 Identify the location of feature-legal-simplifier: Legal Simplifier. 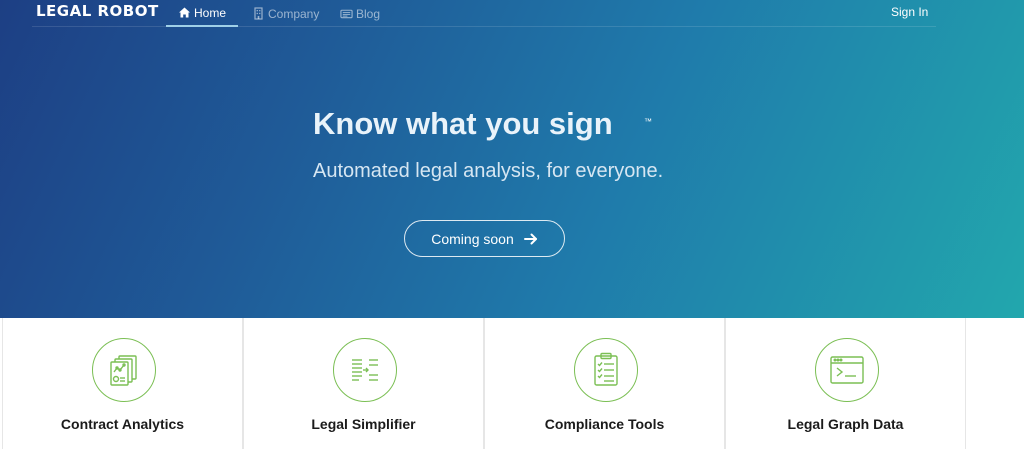
(363, 383).